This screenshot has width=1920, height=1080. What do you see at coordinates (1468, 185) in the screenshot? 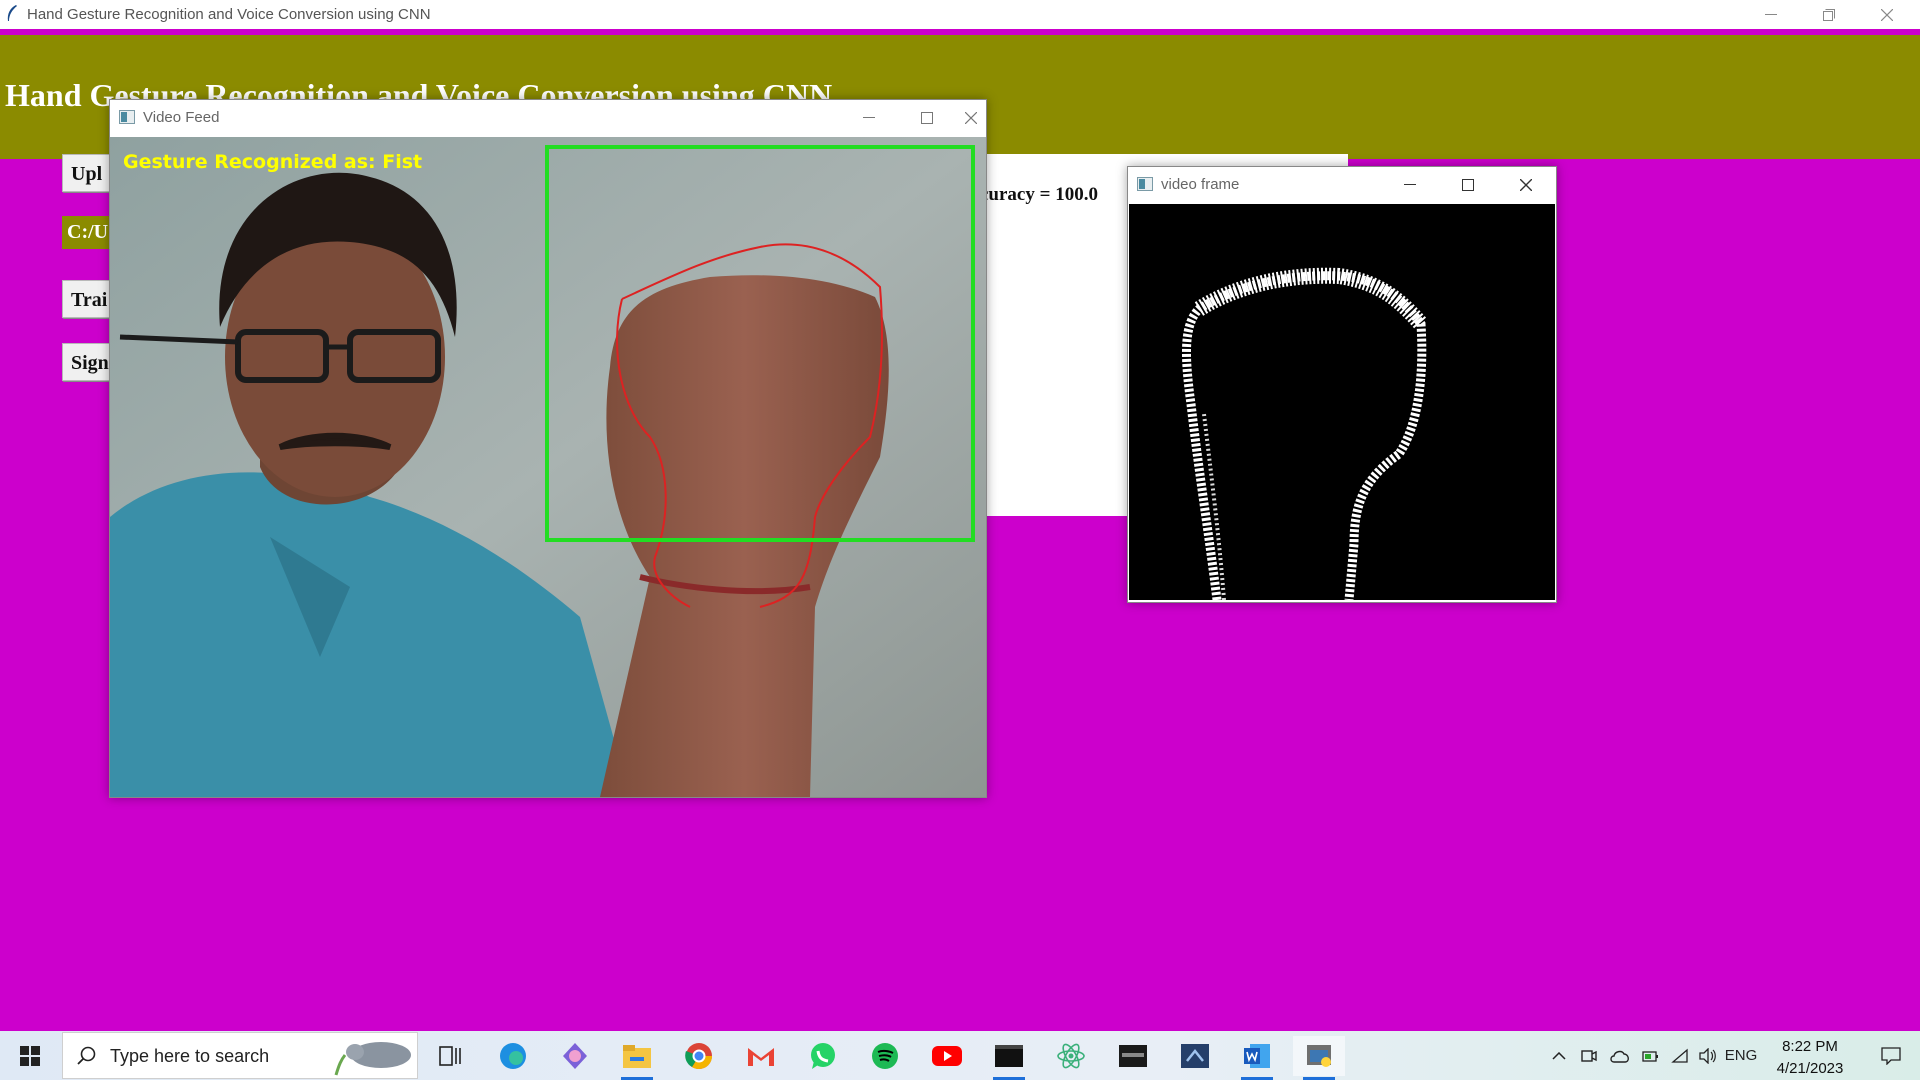
I see `frame-maximize-button` at bounding box center [1468, 185].